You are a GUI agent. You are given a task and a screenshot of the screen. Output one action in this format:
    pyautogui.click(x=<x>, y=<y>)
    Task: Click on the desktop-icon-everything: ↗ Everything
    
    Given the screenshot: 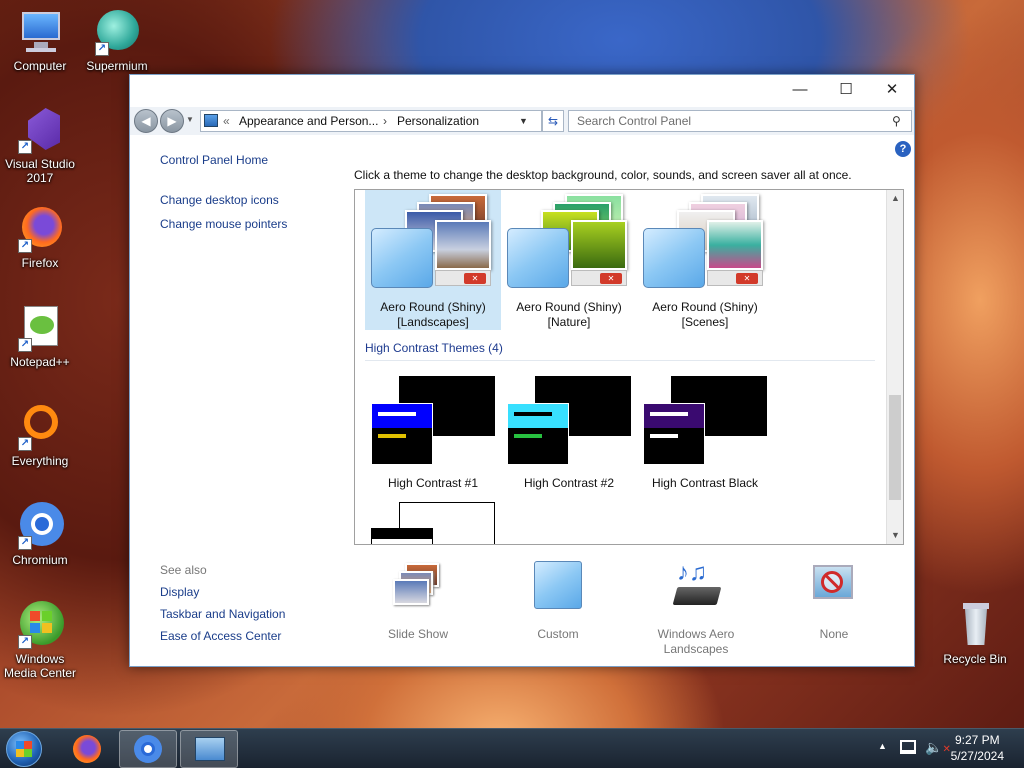 What is the action you would take?
    pyautogui.click(x=40, y=435)
    